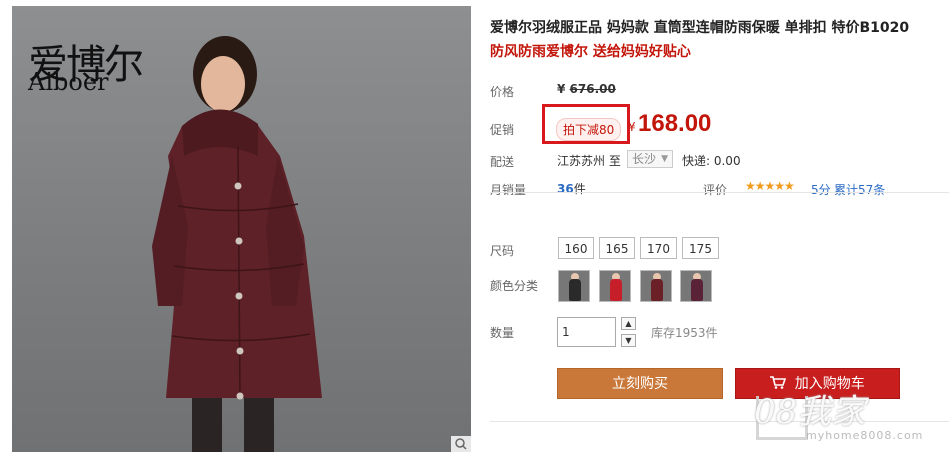 Image resolution: width=949 pixels, height=452 pixels. I want to click on watermark-url: myhome8008.com, so click(865, 435).